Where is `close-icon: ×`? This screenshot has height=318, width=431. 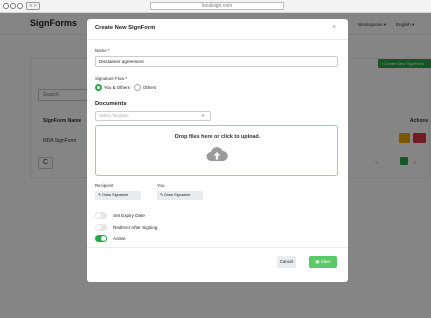
close-icon: × is located at coordinates (334, 27).